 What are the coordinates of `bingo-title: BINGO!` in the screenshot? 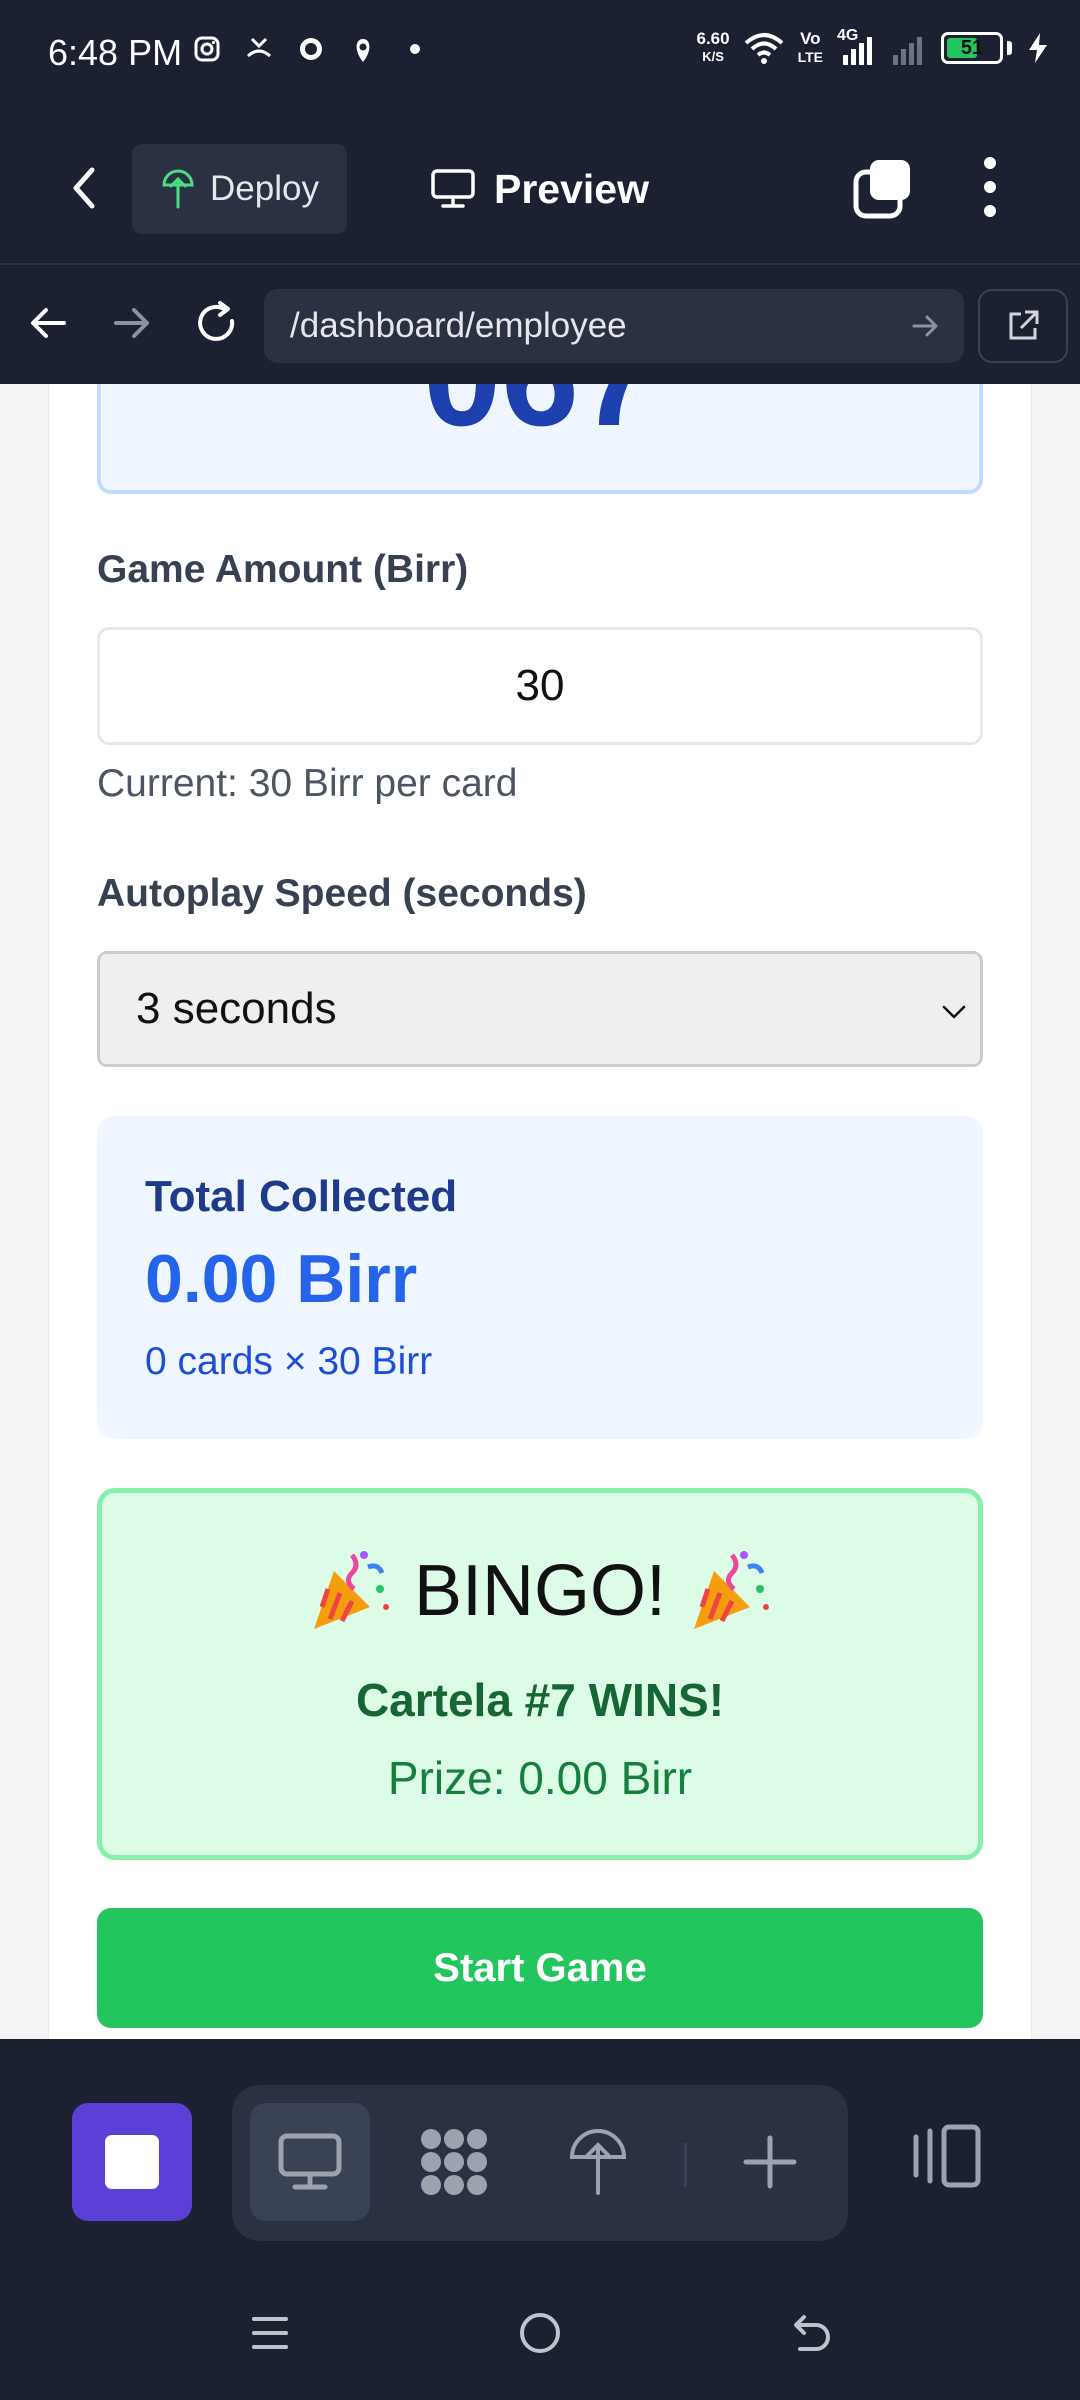 It's located at (540, 1591).